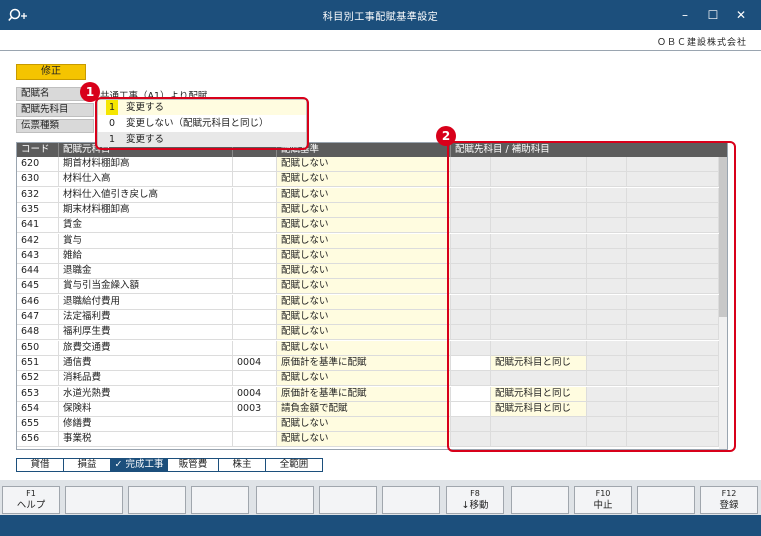 This screenshot has height=536, width=761. I want to click on close-button: ✕, so click(741, 15).